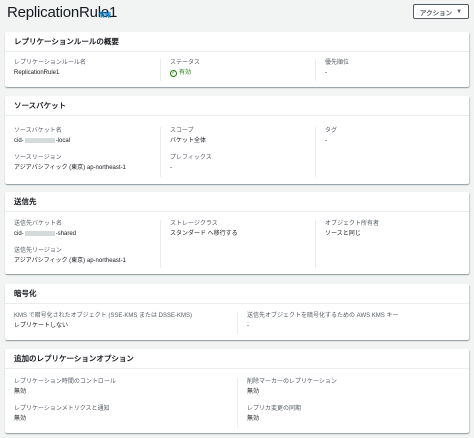 This screenshot has height=438, width=474. Describe the element at coordinates (343, 234) in the screenshot. I see `object-owner-value: ソースと同じ` at that location.